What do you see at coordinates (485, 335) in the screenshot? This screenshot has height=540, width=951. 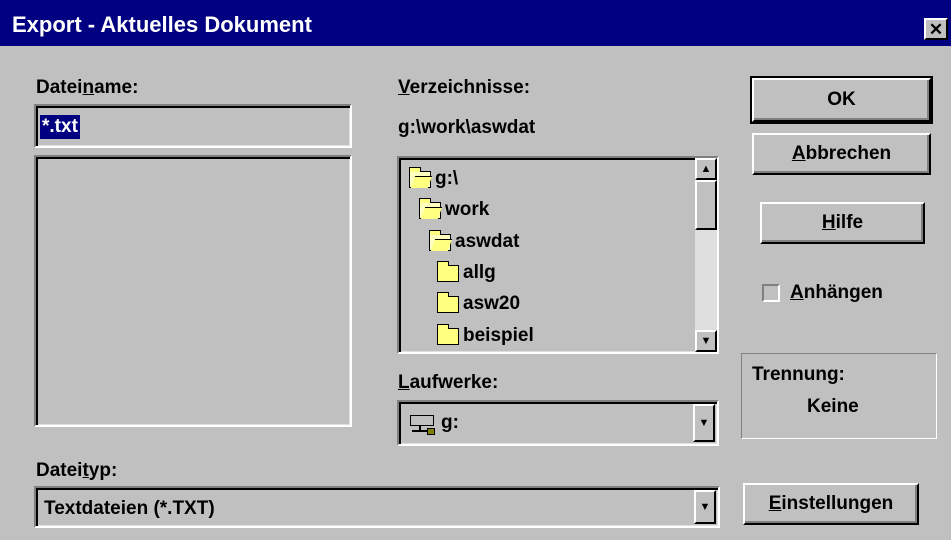 I see `directory-item-beispiel: beispiel` at bounding box center [485, 335].